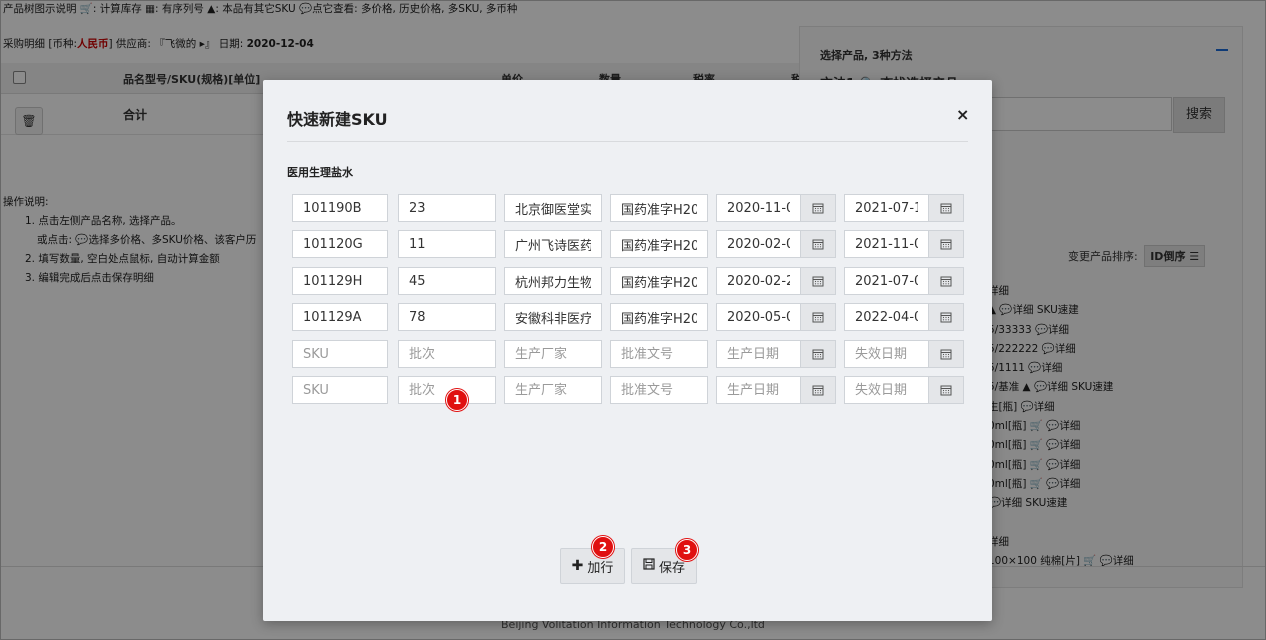 This screenshot has height=640, width=1266. I want to click on add-row-label: 加行, so click(600, 568).